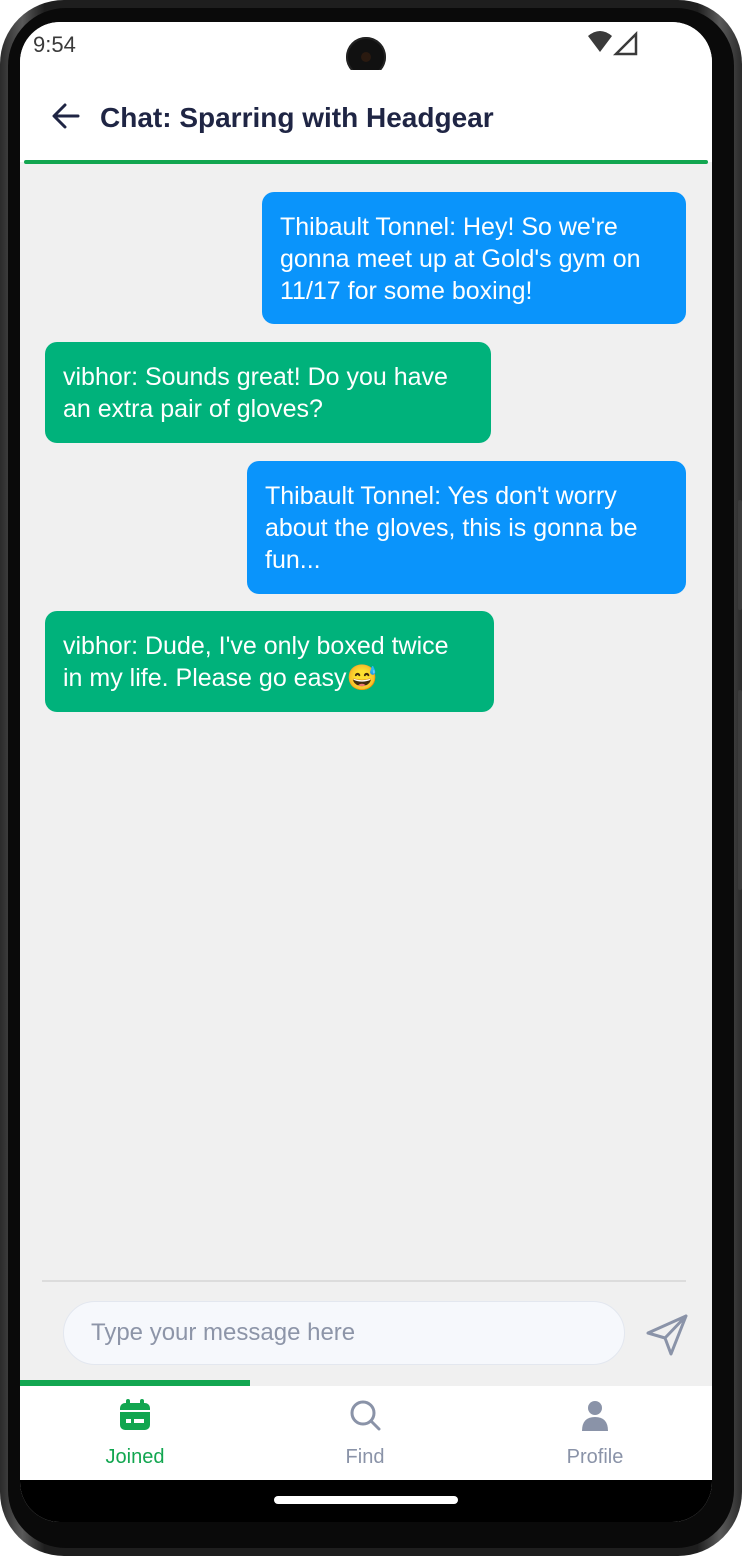 Image resolution: width=742 pixels, height=1556 pixels. I want to click on message-line: Thibault Tonnel: Yes don't worry, so click(441, 496).